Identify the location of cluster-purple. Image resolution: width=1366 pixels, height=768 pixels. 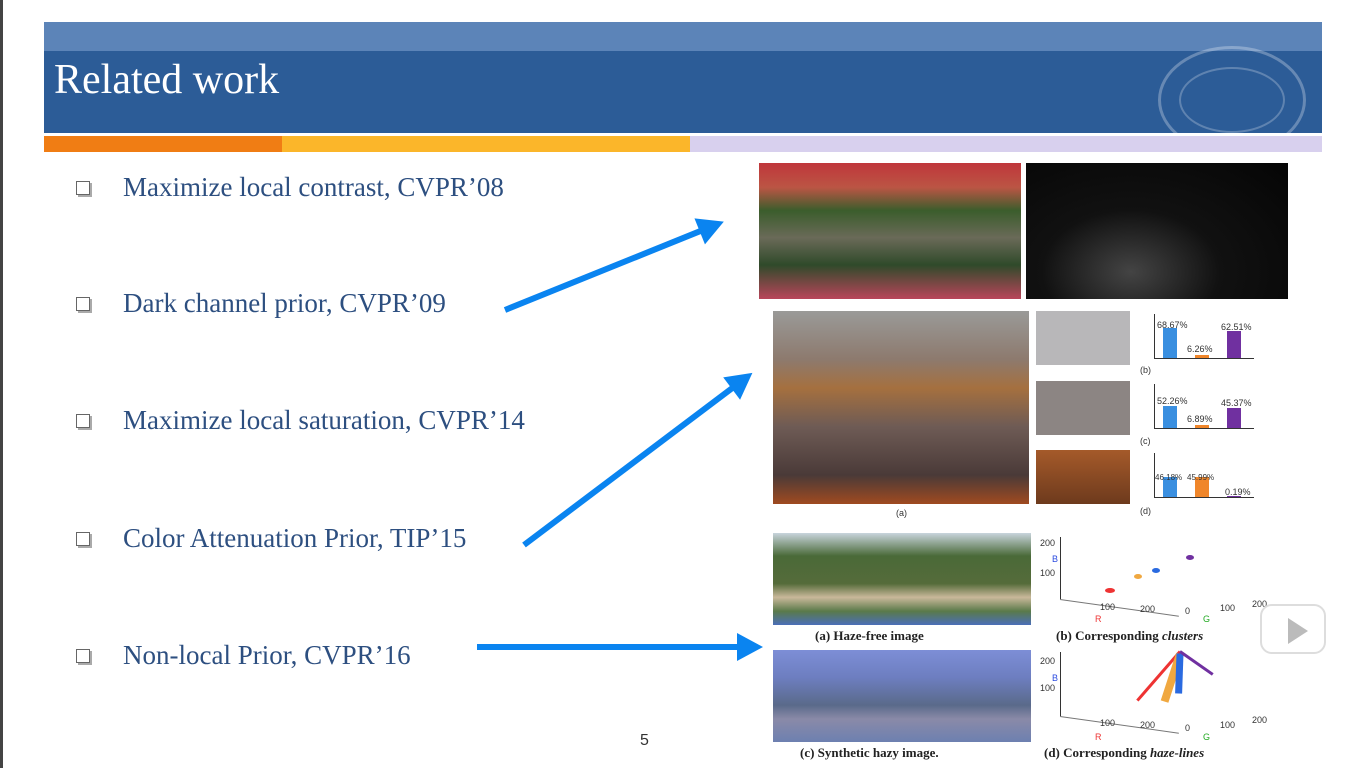
(1190, 557).